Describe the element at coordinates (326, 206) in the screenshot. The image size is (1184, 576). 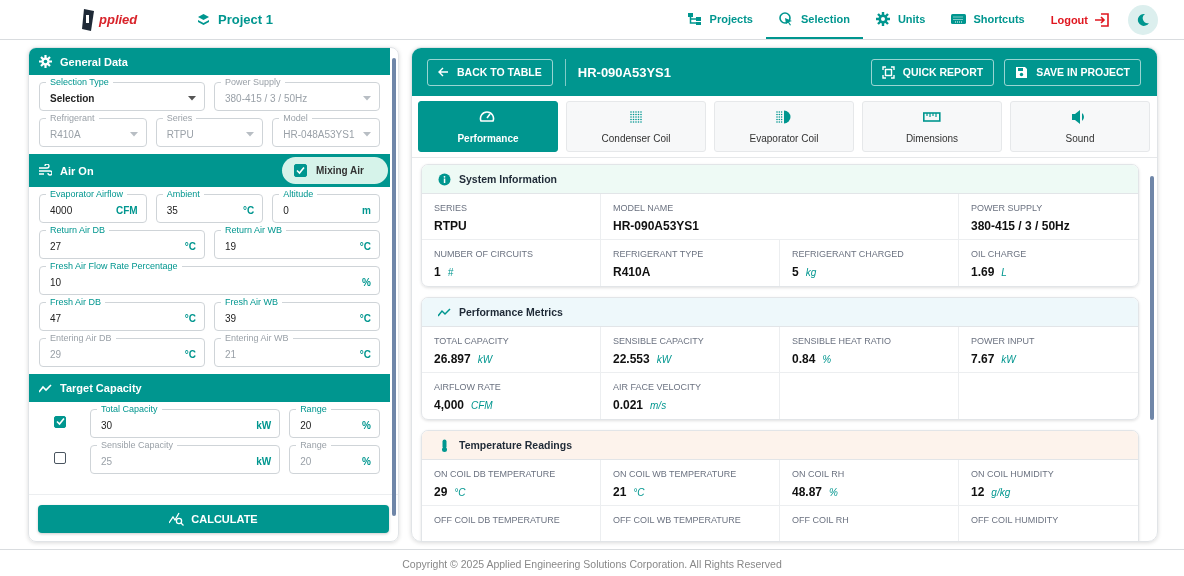
I see `input-field: Altitude 0 m` at that location.